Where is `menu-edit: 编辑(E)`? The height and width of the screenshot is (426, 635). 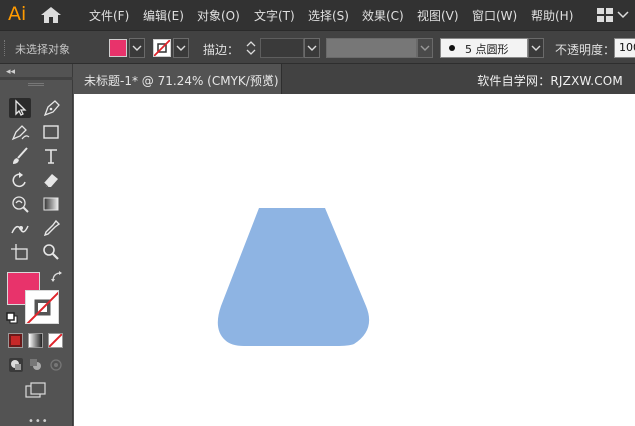
menu-edit: 编辑(E) is located at coordinates (163, 15).